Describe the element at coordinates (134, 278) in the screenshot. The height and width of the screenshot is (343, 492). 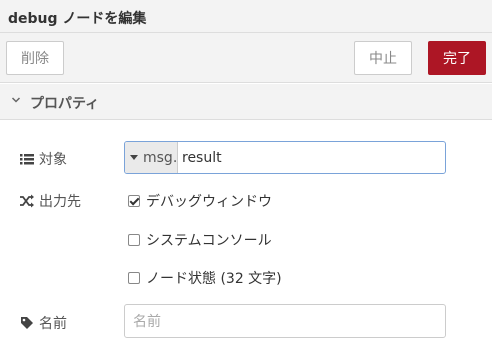
I see `checkbox-node-status` at that location.